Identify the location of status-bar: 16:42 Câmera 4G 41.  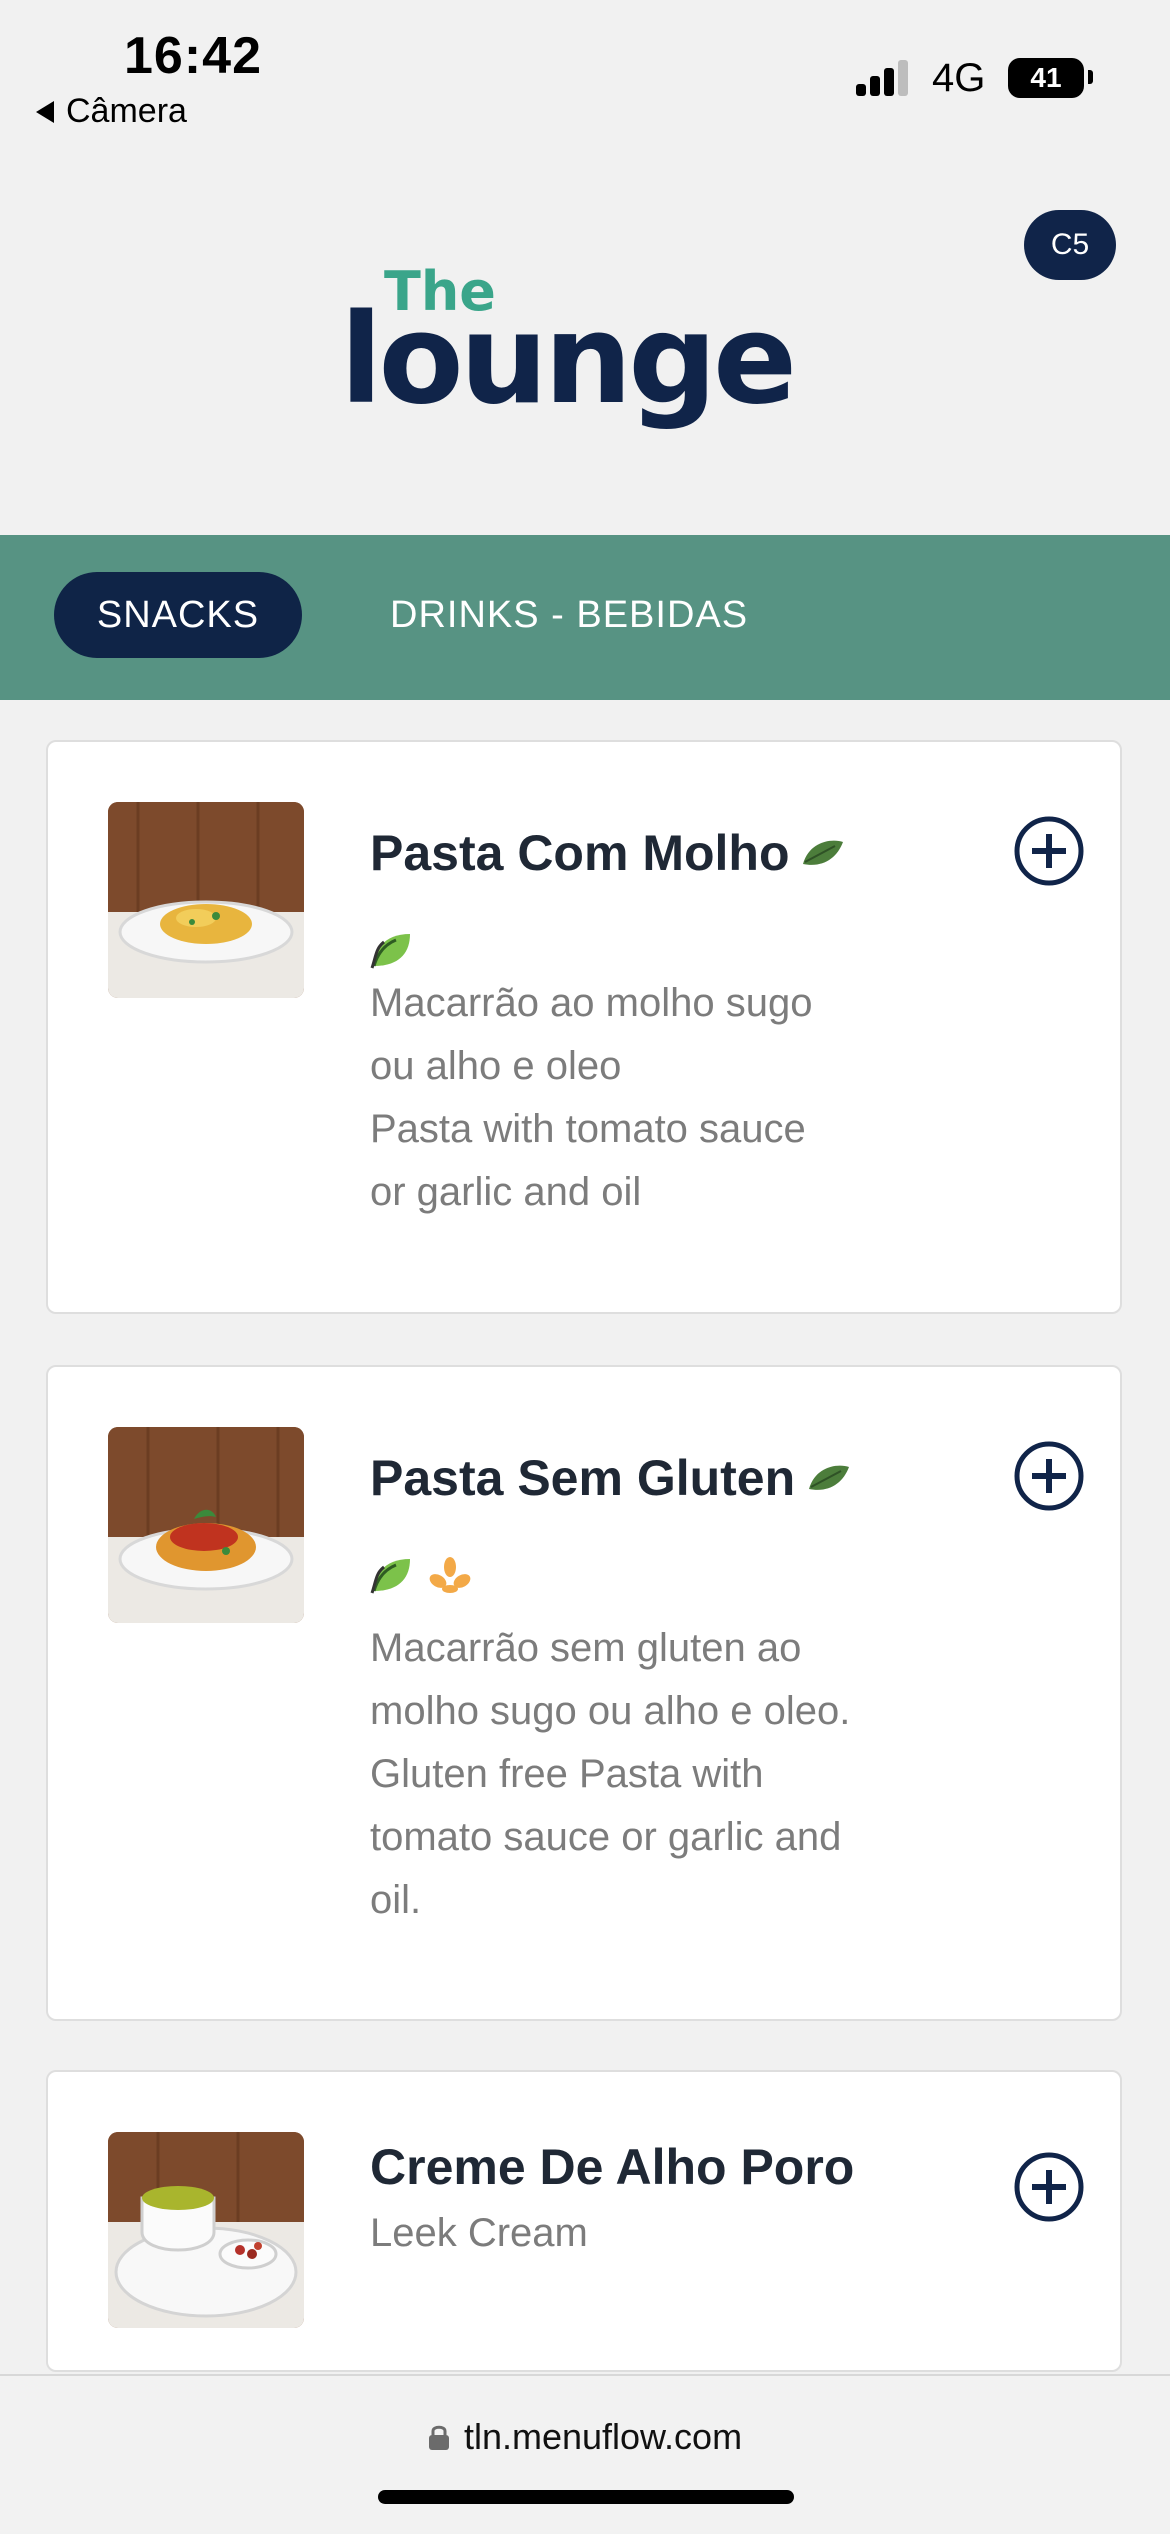
(585, 70).